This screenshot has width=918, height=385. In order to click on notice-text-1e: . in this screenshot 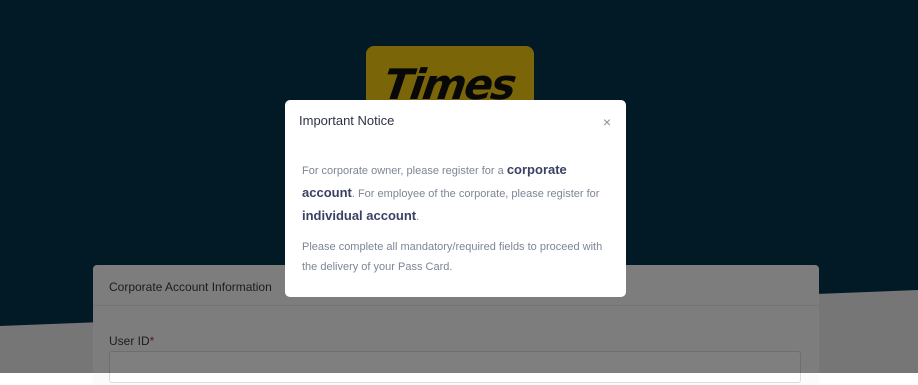, I will do `click(418, 217)`.